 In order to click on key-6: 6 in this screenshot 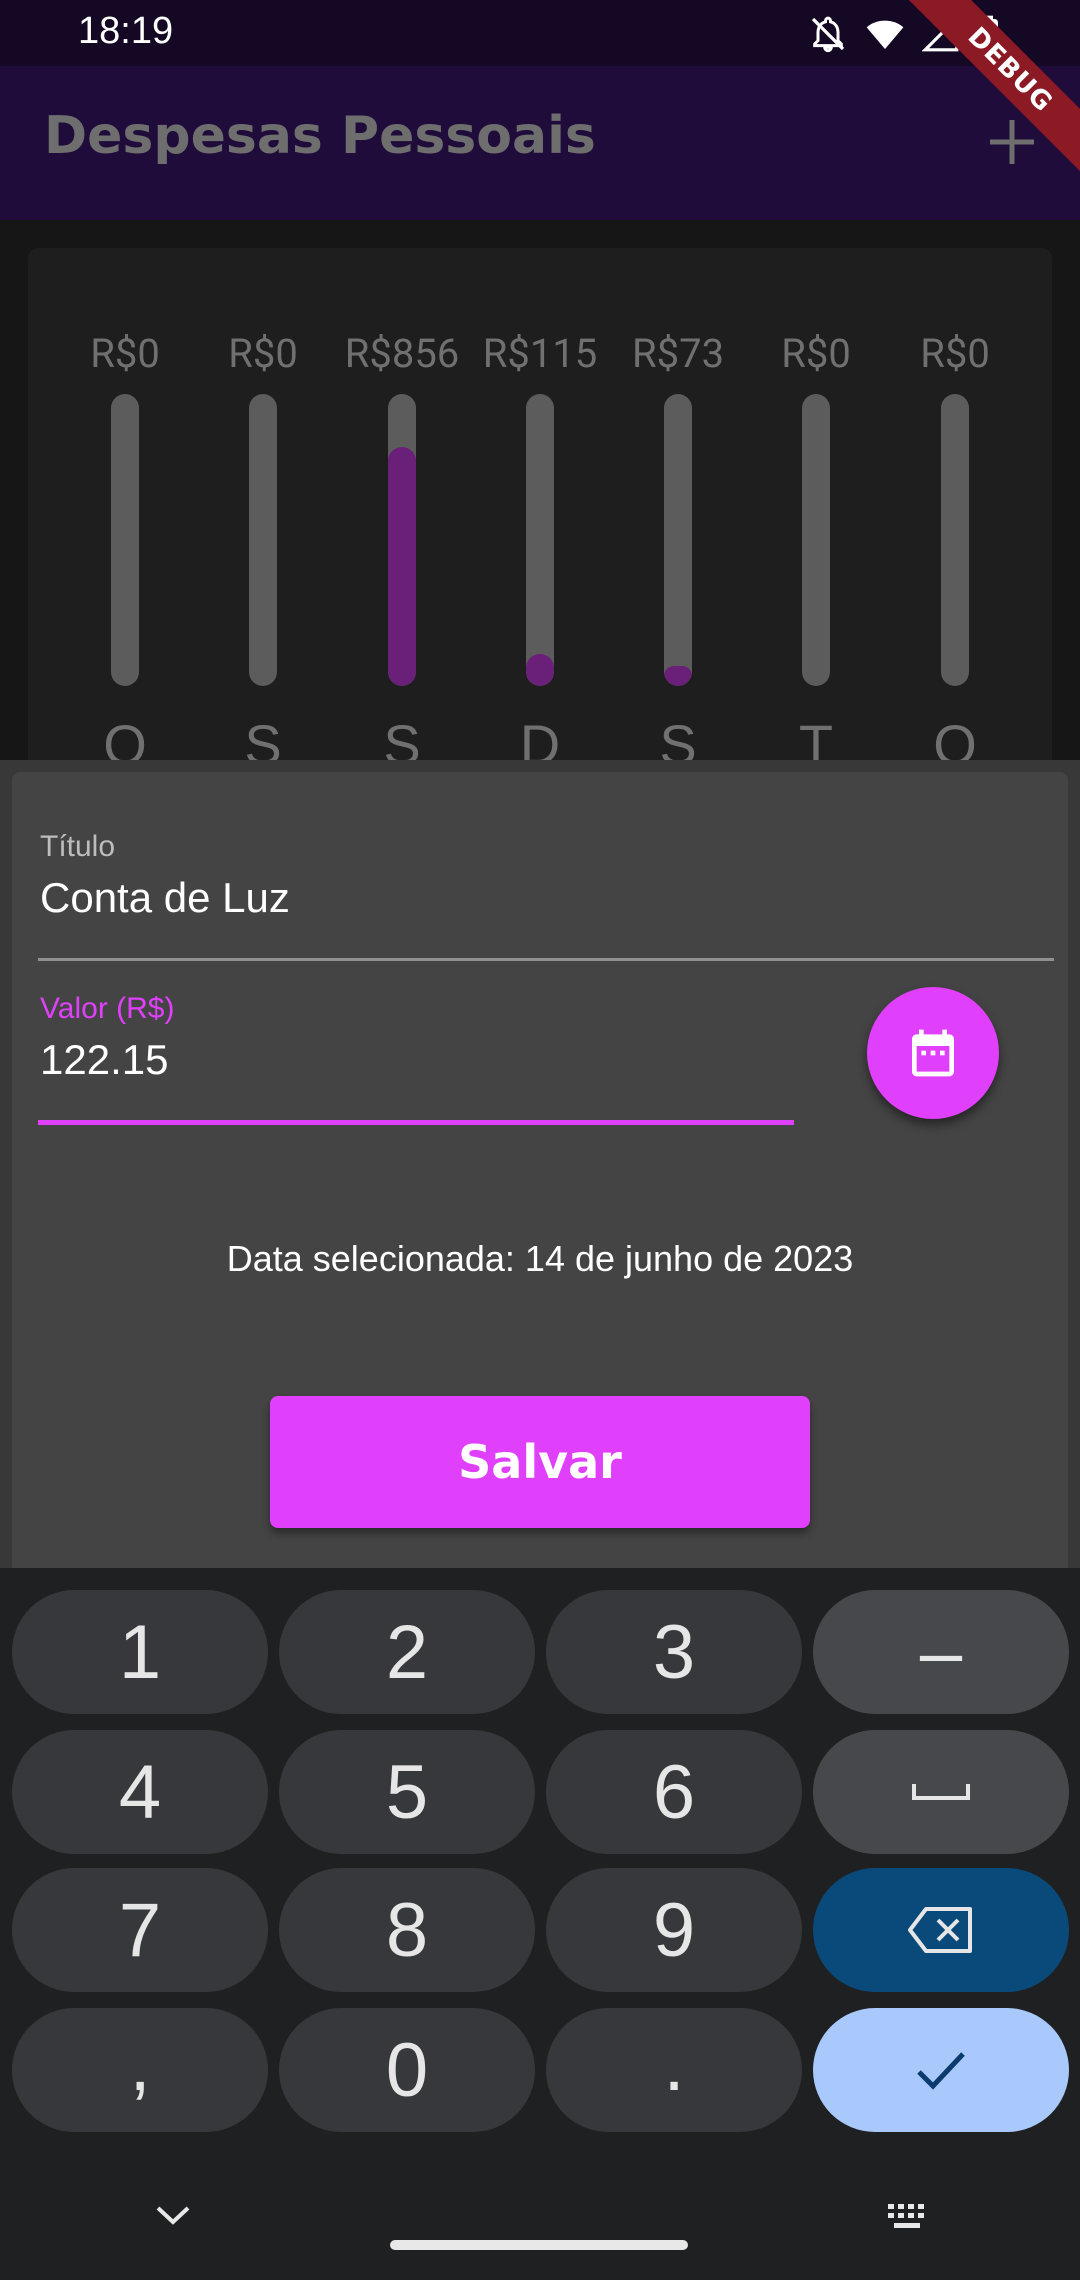, I will do `click(674, 1792)`.